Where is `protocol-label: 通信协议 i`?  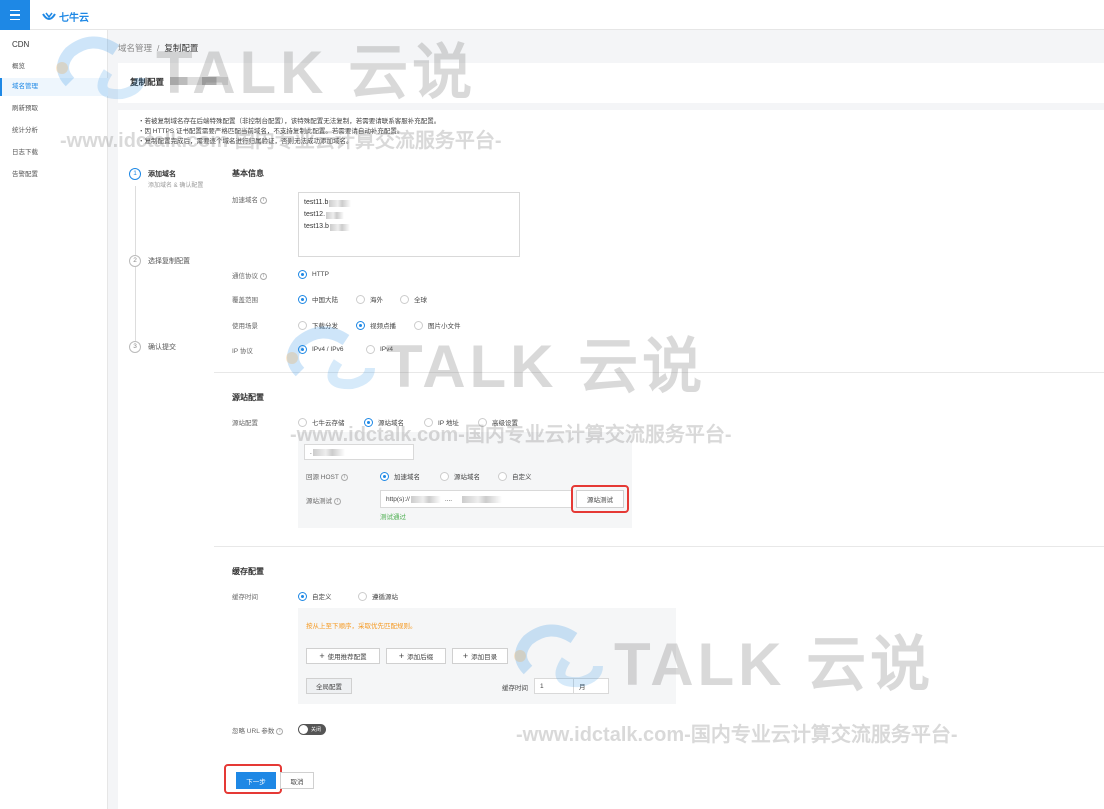 protocol-label: 通信协议 i is located at coordinates (249, 275).